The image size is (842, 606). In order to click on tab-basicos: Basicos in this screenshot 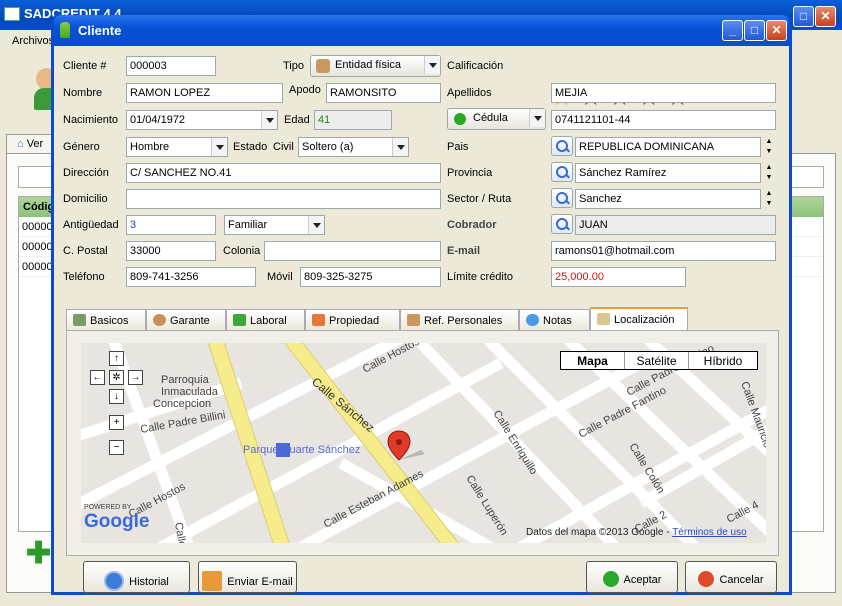, I will do `click(106, 320)`.